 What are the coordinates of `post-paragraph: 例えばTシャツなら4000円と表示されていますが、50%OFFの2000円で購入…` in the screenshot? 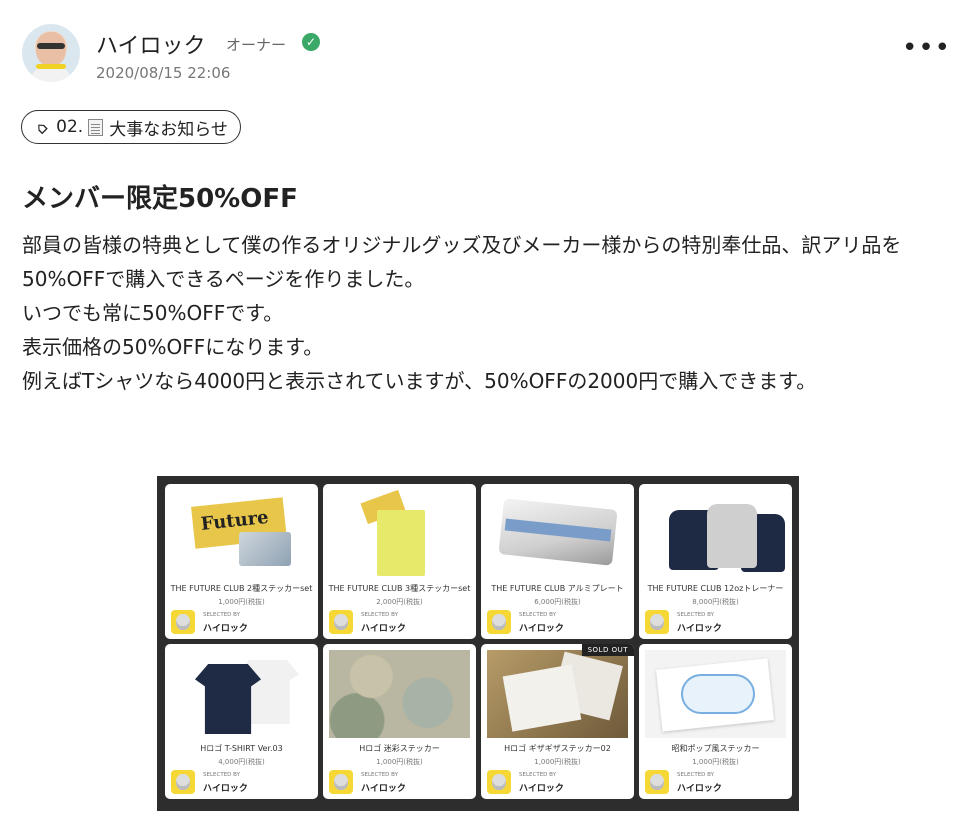 It's located at (419, 381).